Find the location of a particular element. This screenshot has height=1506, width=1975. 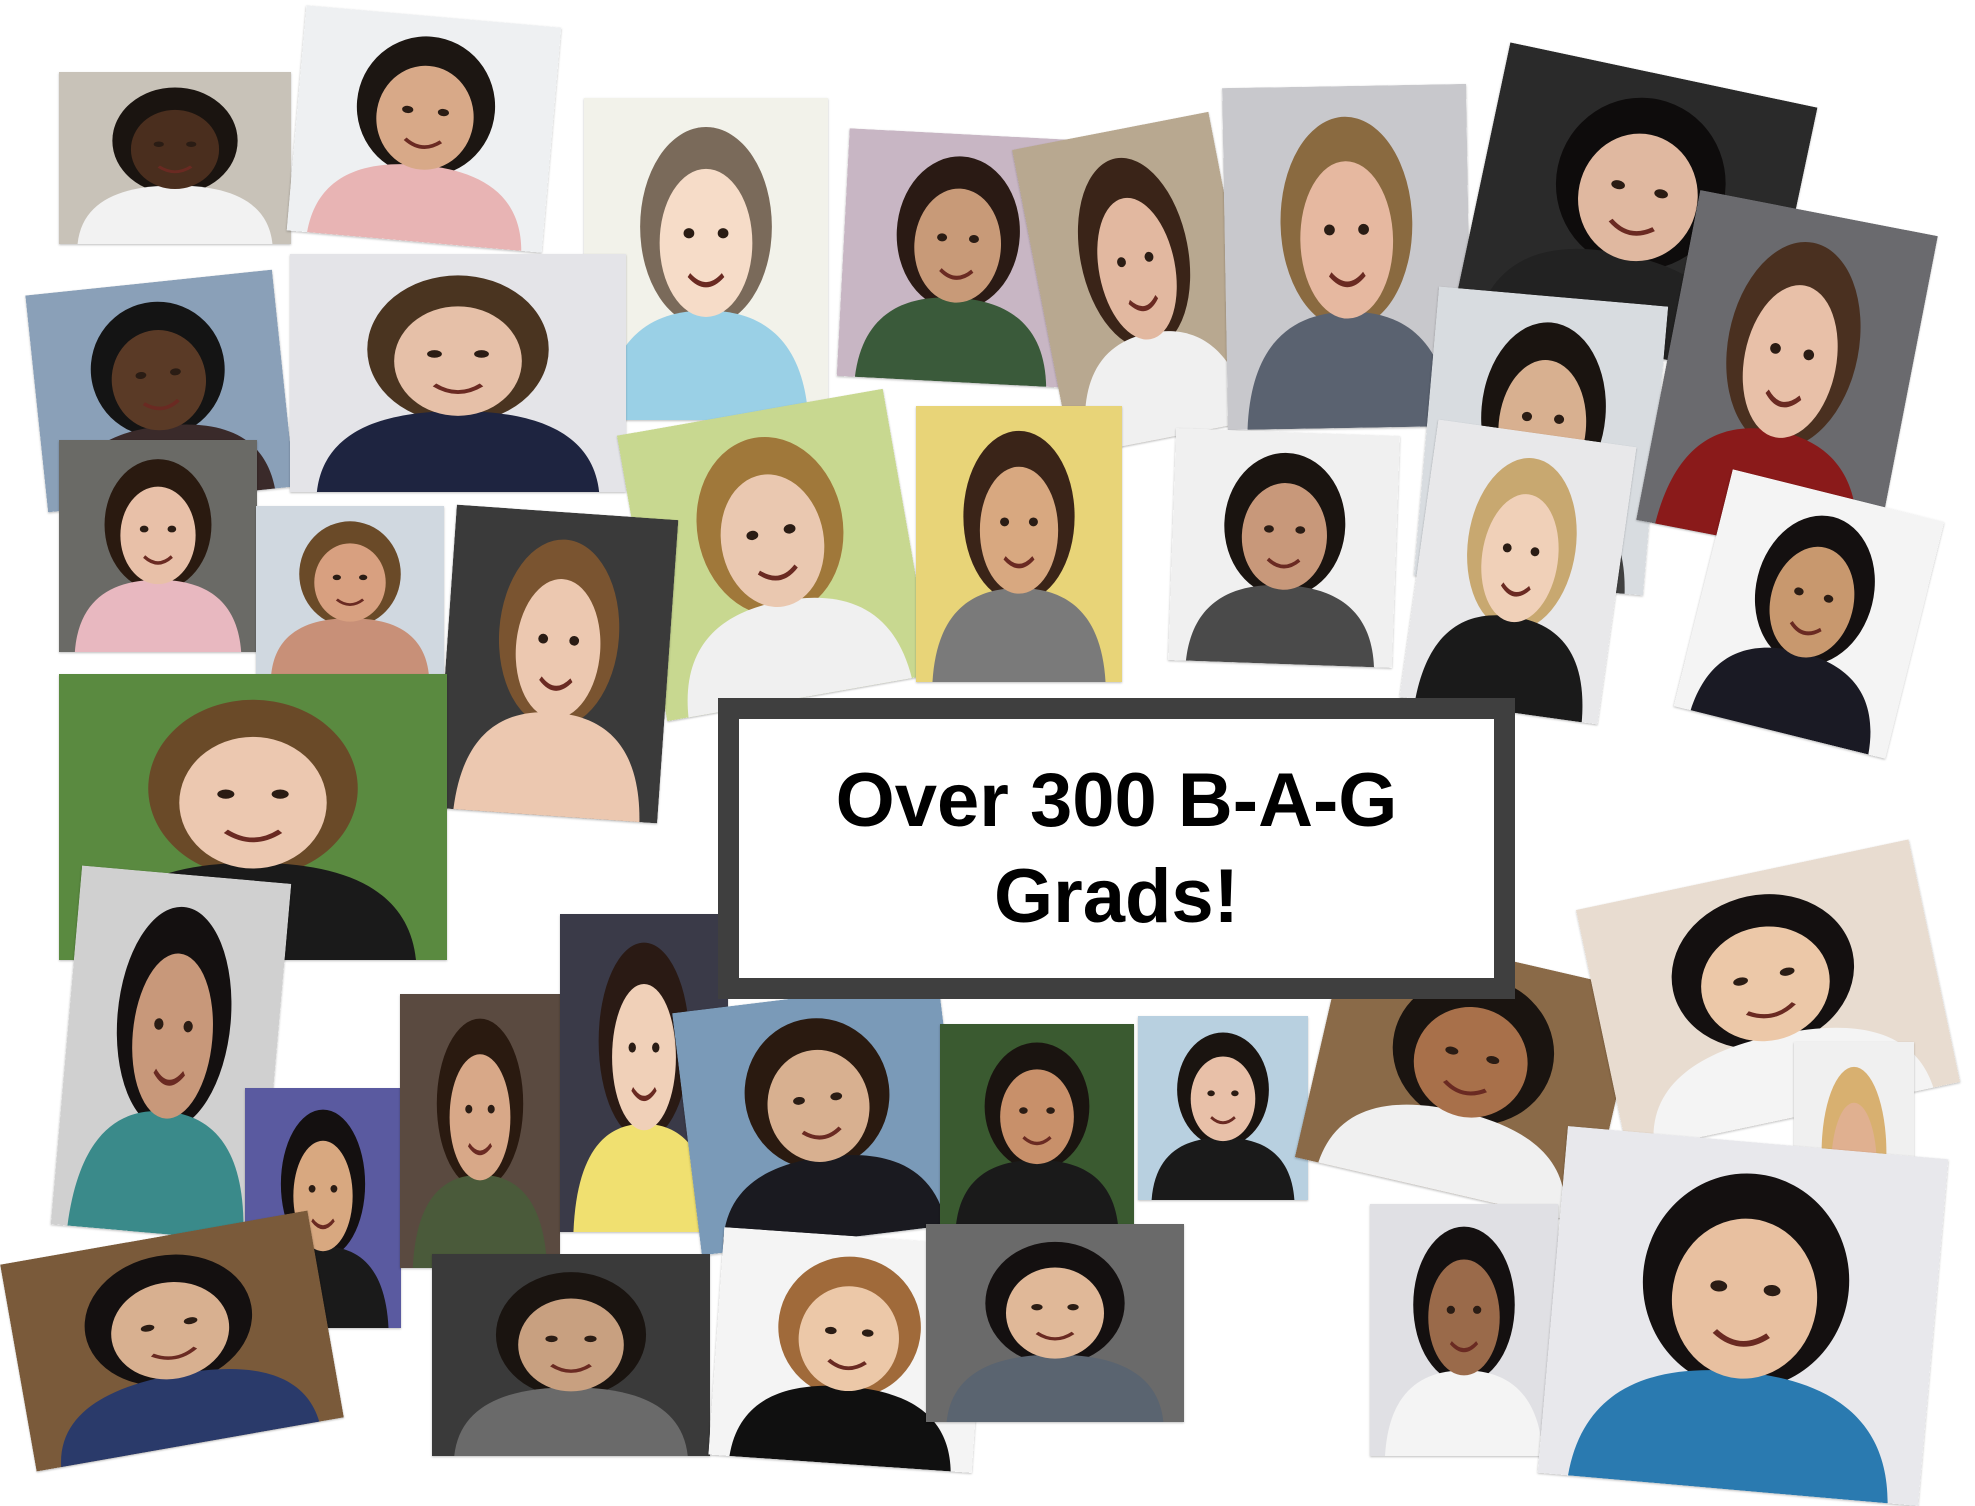

photo-young-man-black-shirt is located at coordinates (1518, 572).